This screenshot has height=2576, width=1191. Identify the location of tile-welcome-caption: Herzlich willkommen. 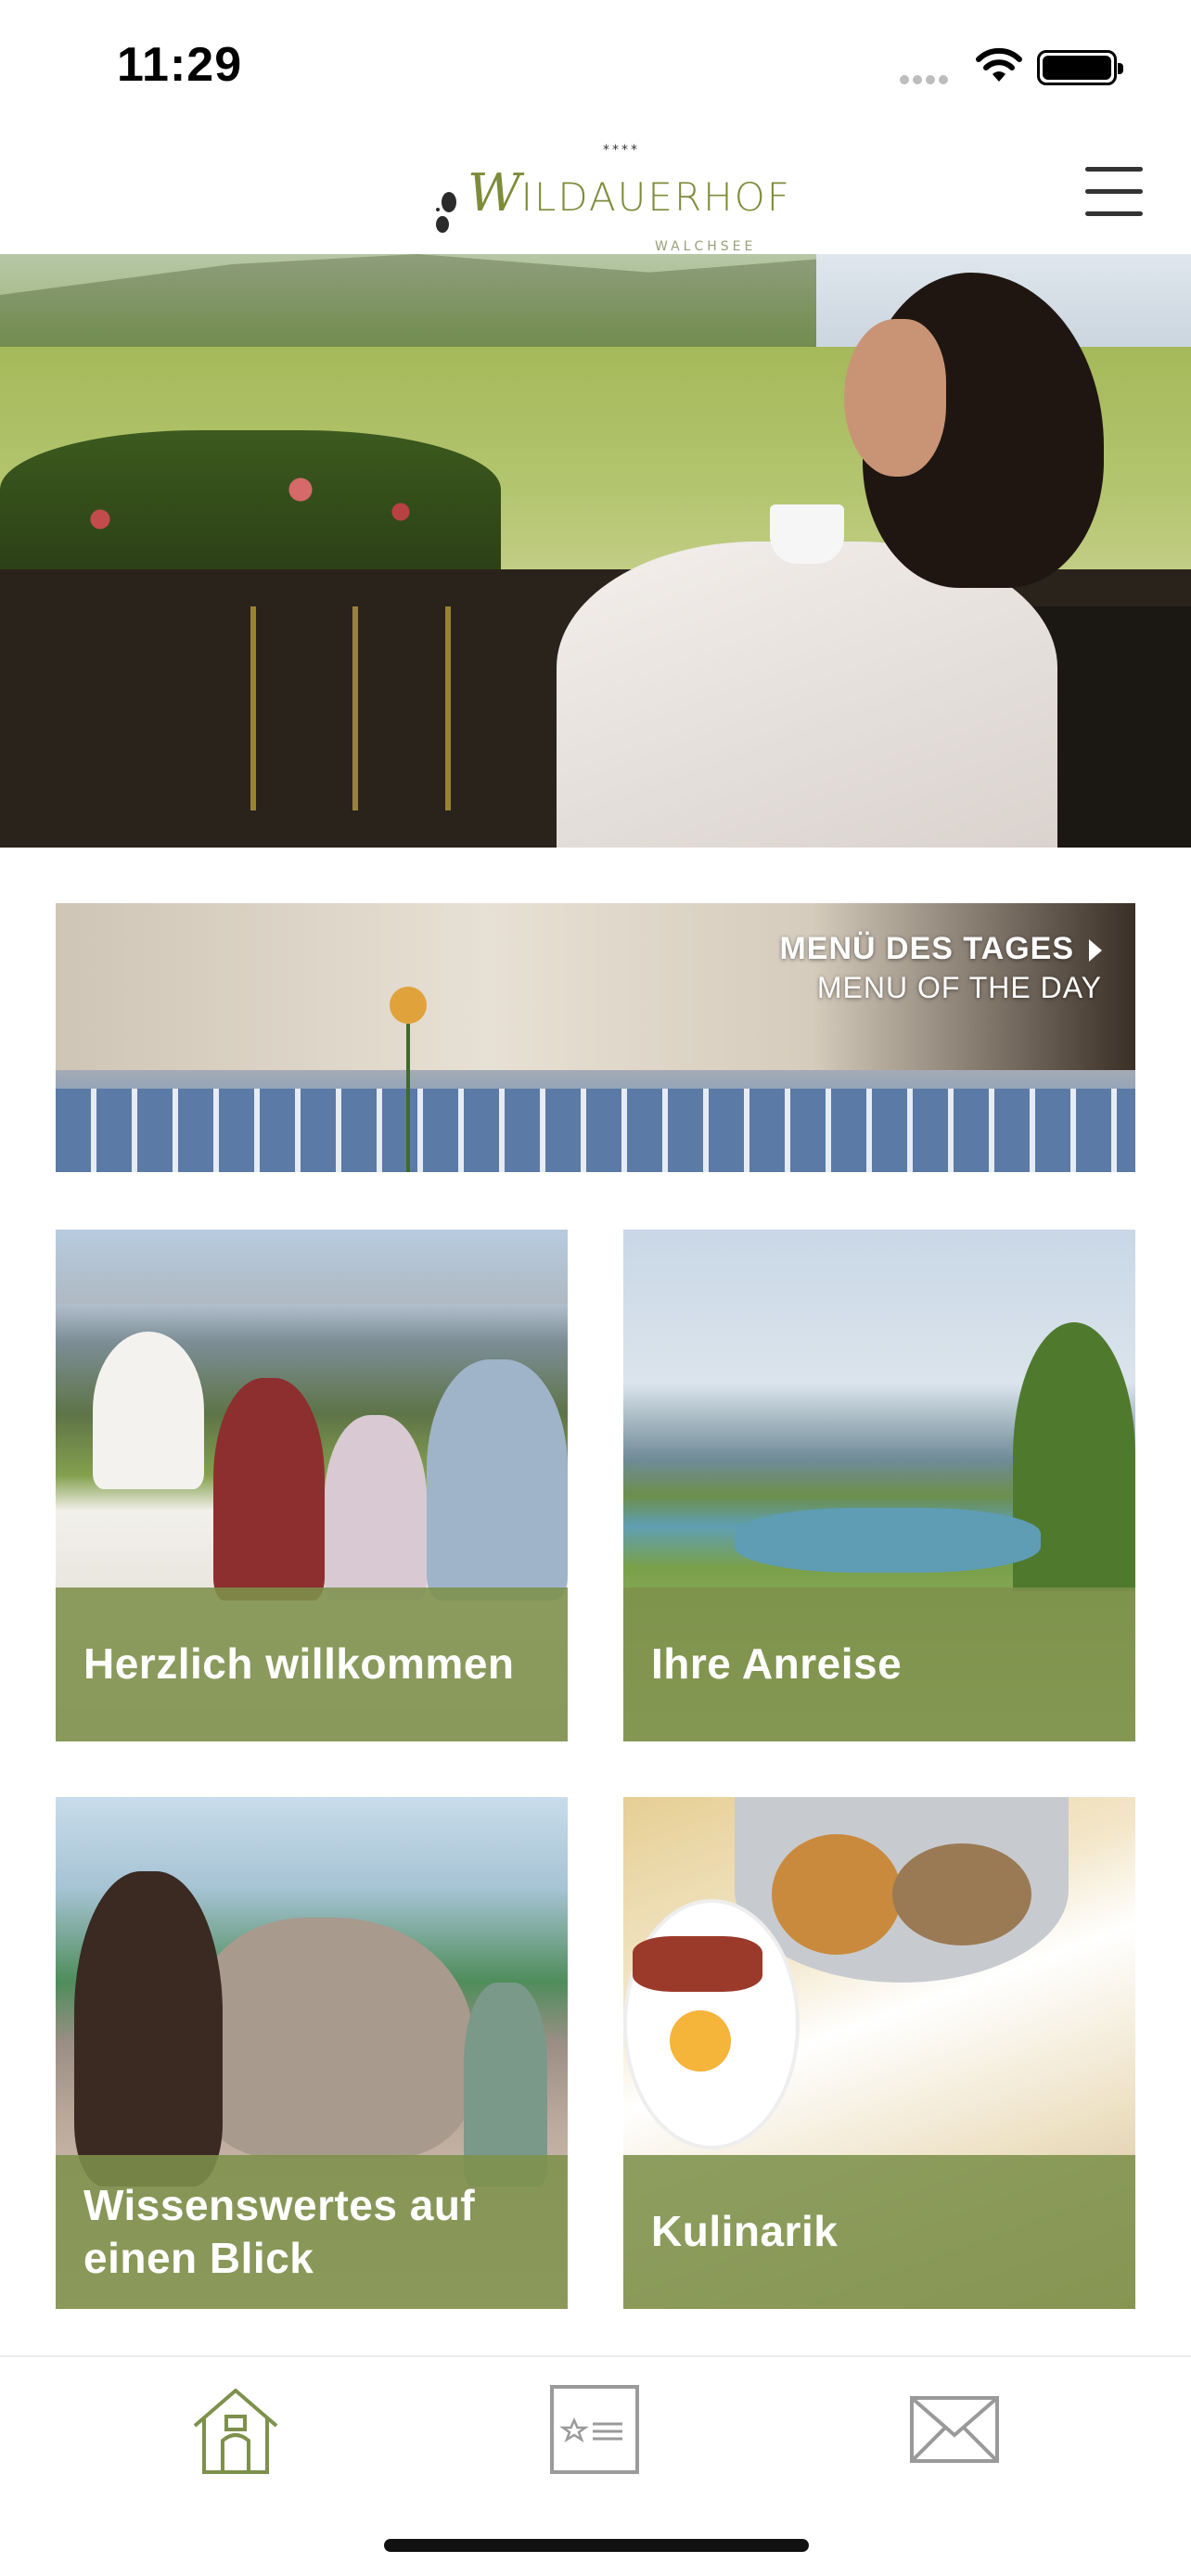
(312, 1665).